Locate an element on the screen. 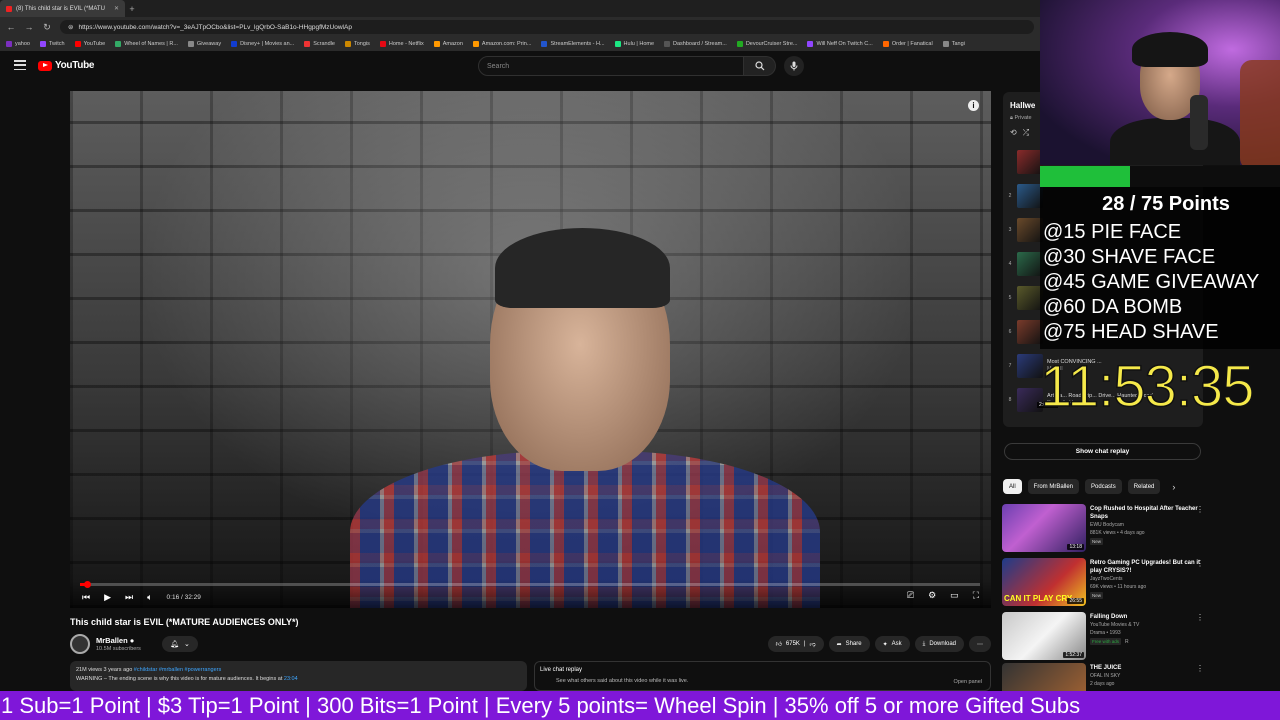  bookmark-item: Tongis is located at coordinates (357, 44).